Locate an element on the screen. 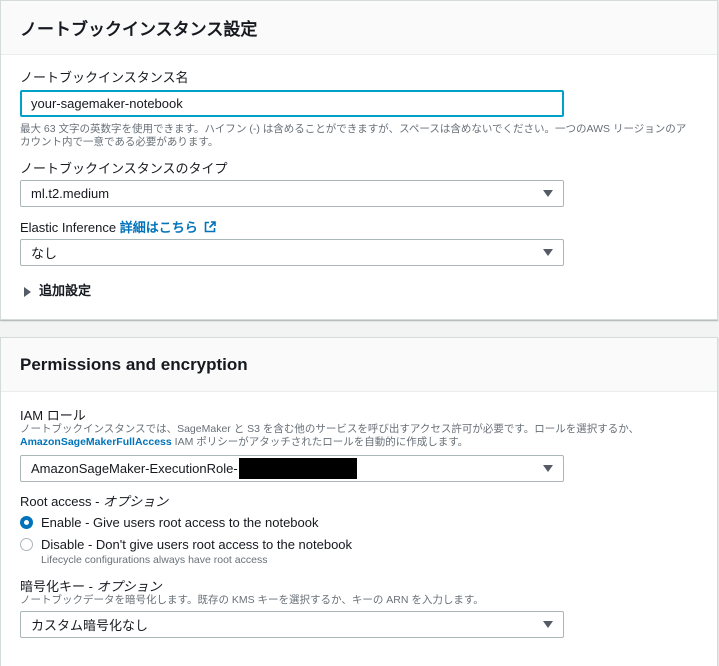 The image size is (719, 666). iam-role-label: IAM ロール is located at coordinates (53, 415).